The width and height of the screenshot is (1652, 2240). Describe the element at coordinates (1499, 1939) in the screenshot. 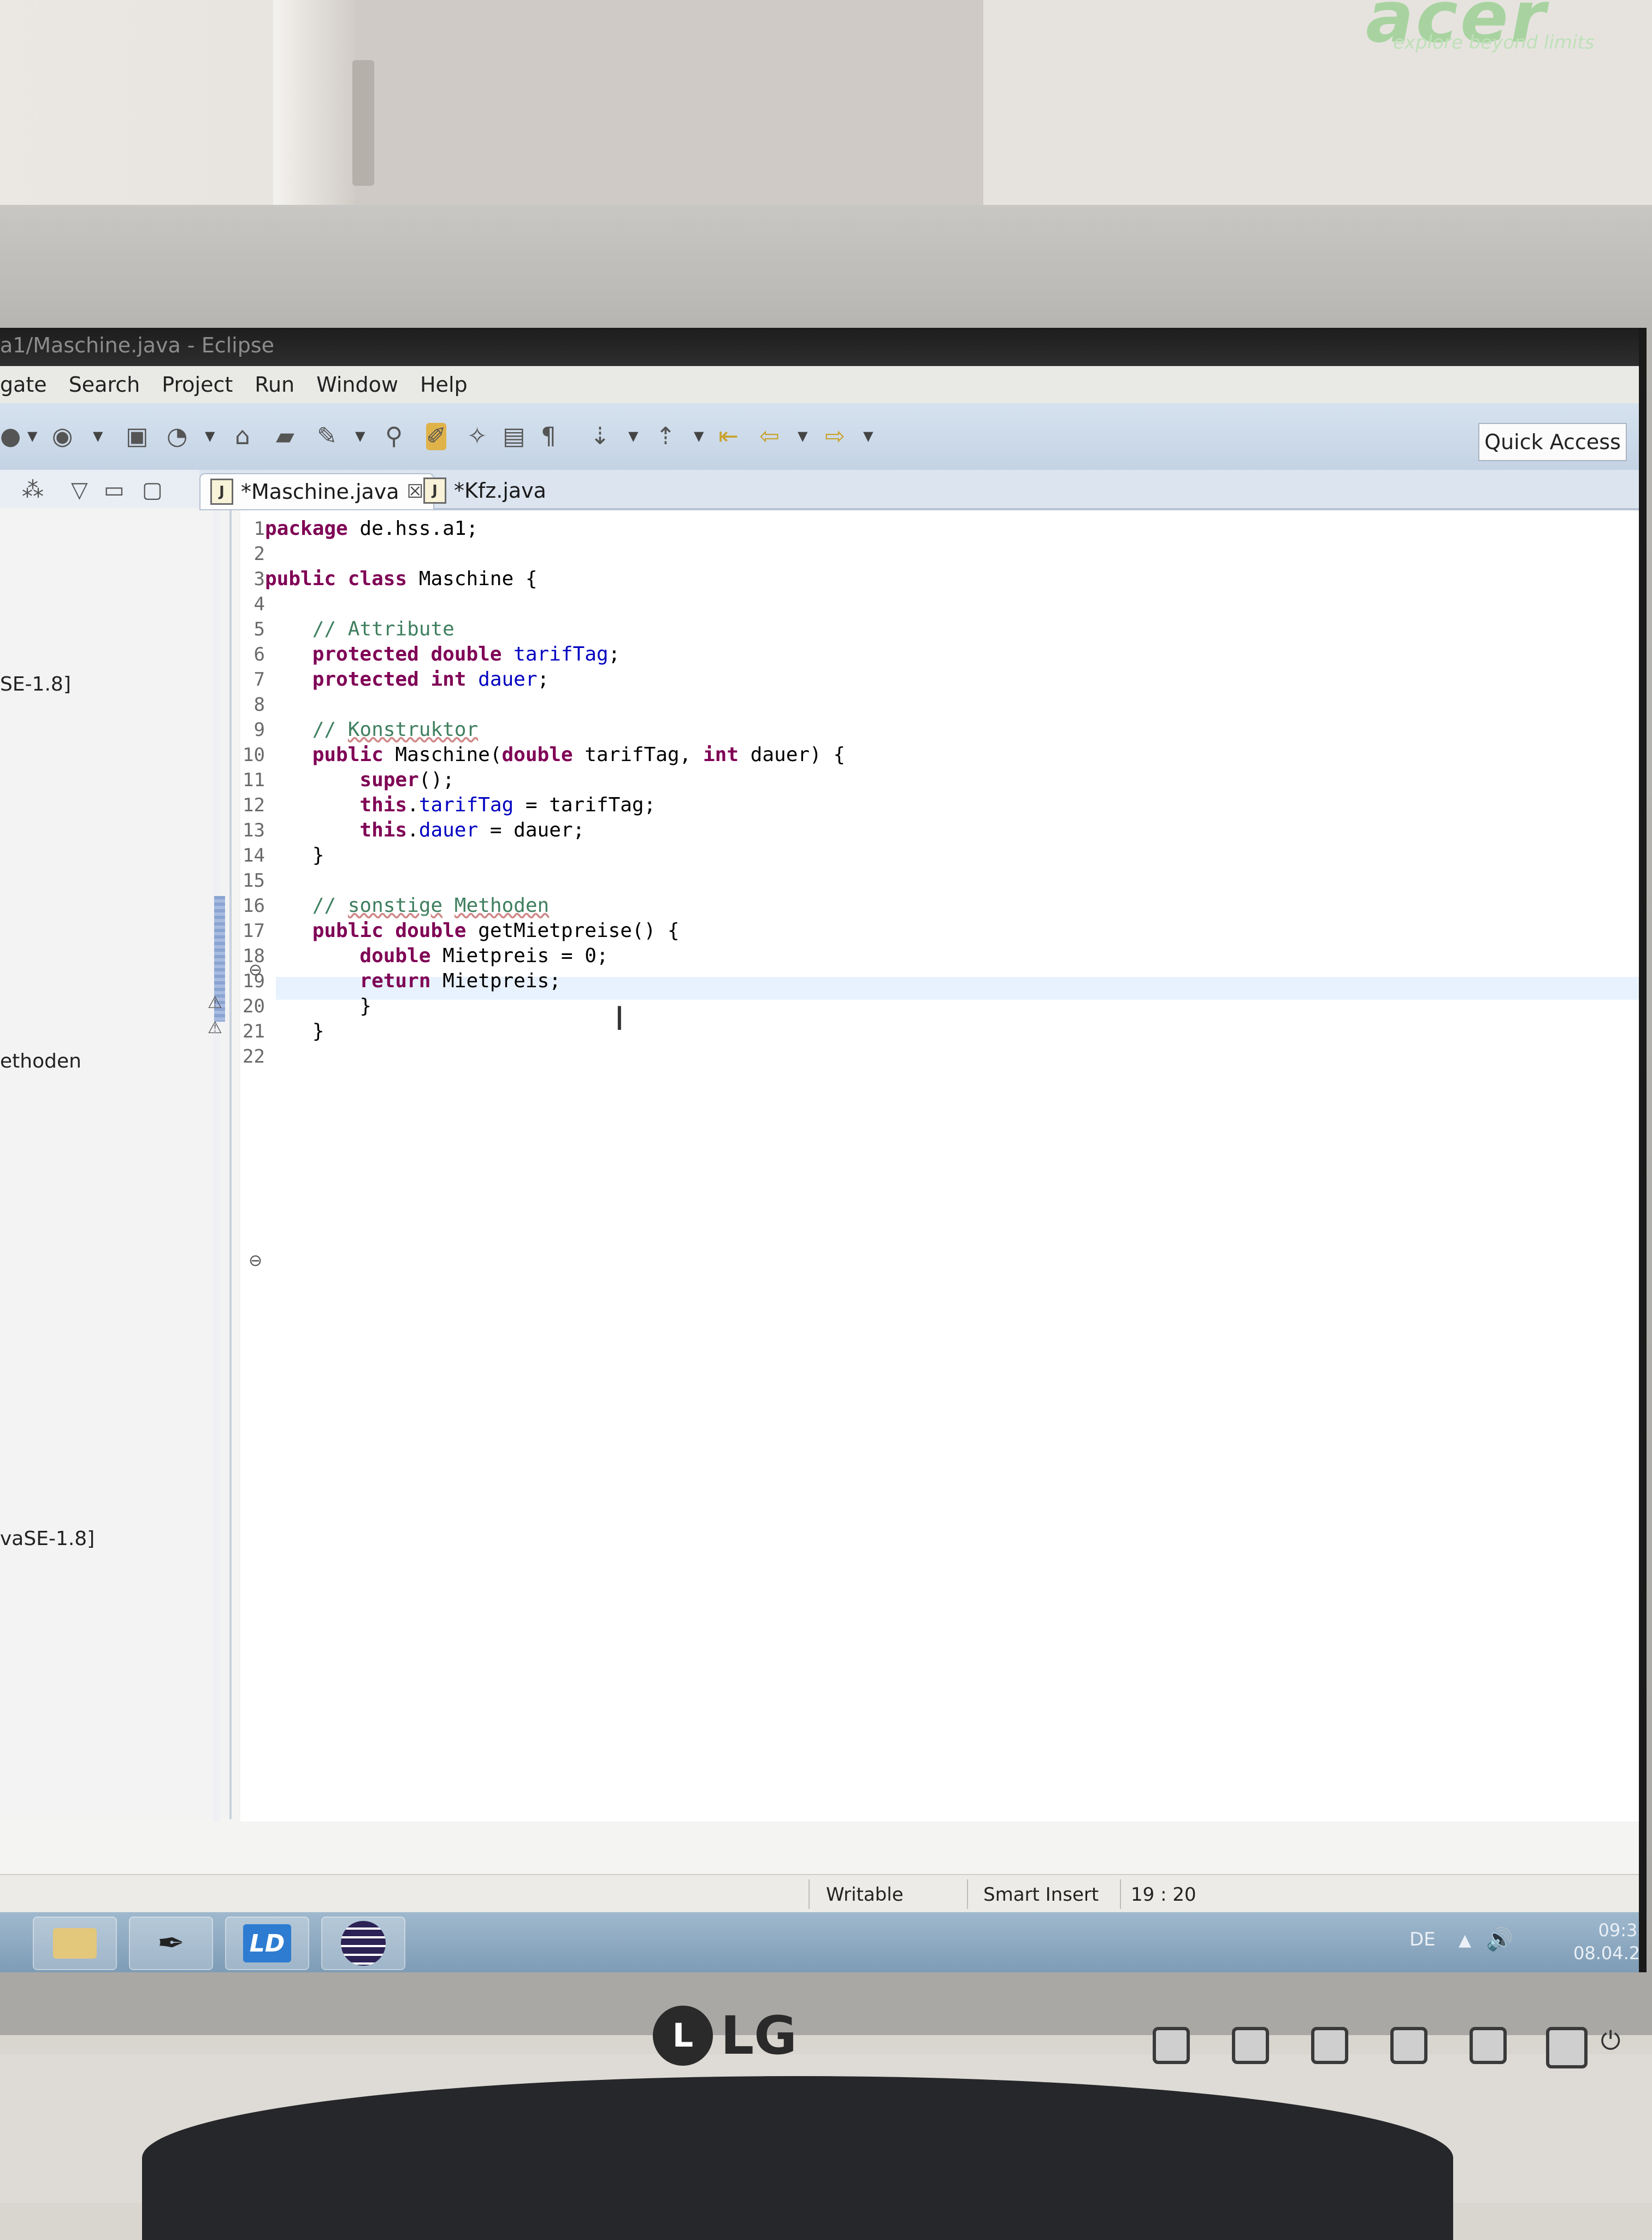

I see `volume-icon: 🔊` at that location.